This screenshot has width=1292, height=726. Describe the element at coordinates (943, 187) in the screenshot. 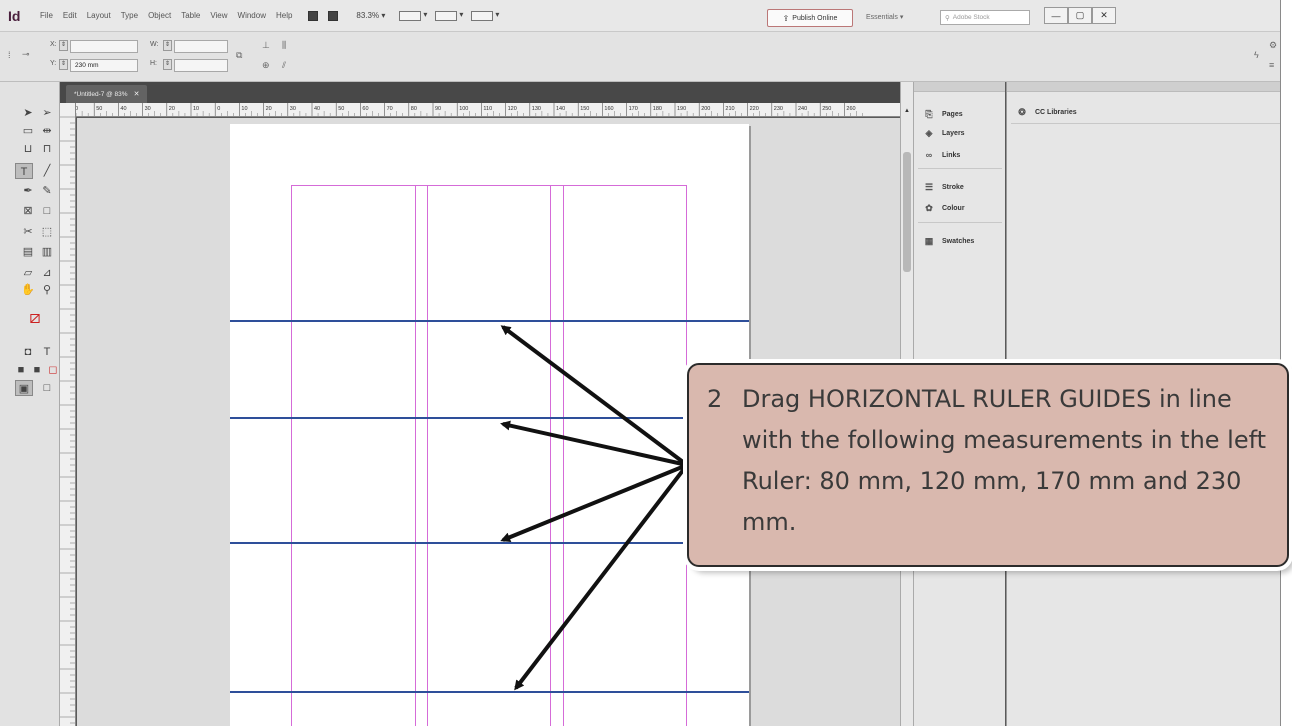

I see `panel-stroke: ☰ Stroke` at that location.